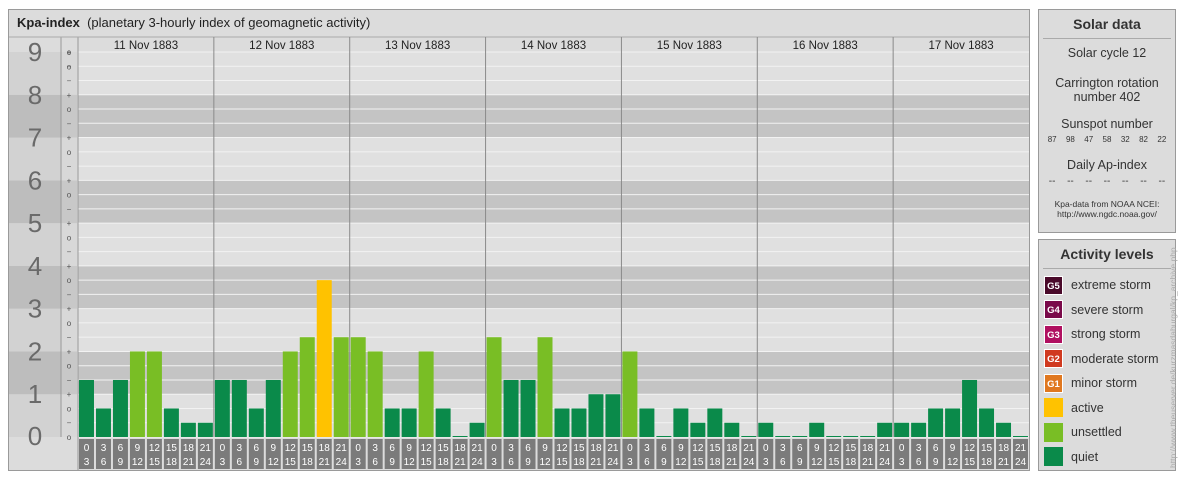  Describe the element at coordinates (545, 462) in the screenshot. I see `interval-end-label: 12` at that location.